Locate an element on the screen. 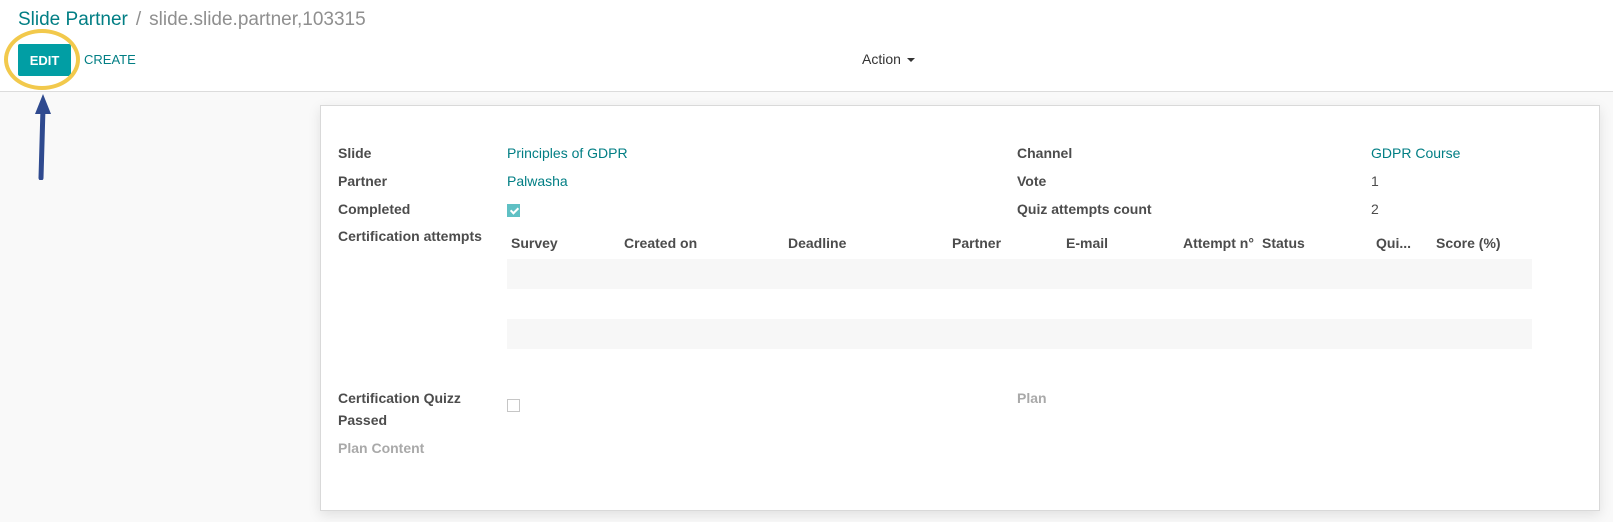 Image resolution: width=1613 pixels, height=522 pixels. certification-attempts-label: Certification attempts is located at coordinates (410, 236).